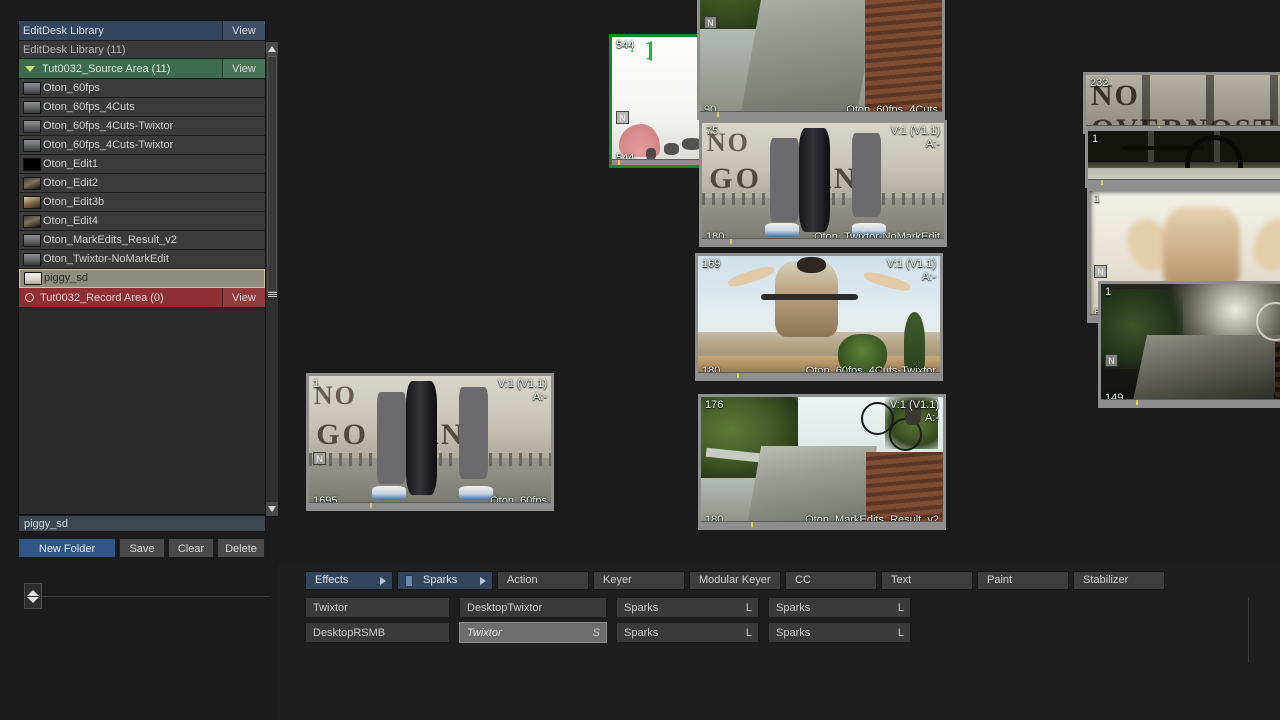 The width and height of the screenshot is (1280, 720). What do you see at coordinates (142, 548) in the screenshot?
I see `library-save-button: Save` at bounding box center [142, 548].